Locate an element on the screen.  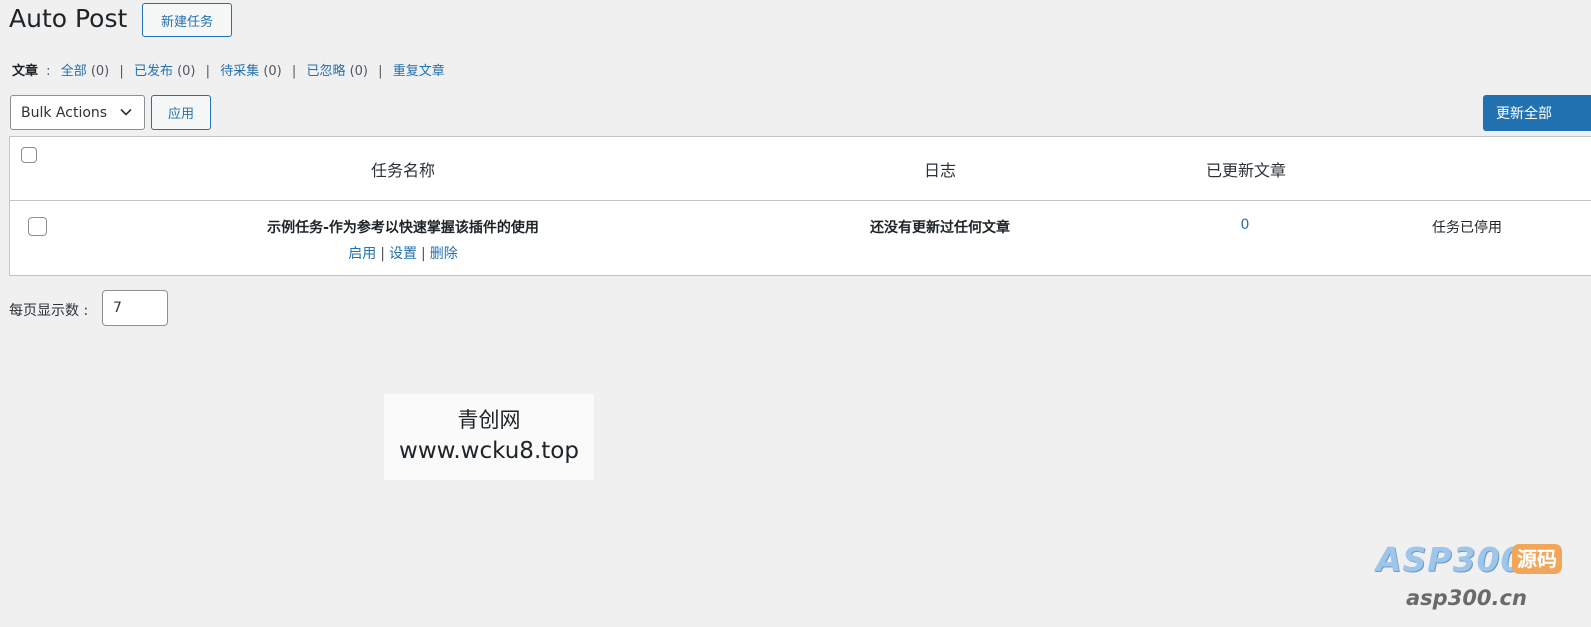
column-header-log: 日志 is located at coordinates (940, 170).